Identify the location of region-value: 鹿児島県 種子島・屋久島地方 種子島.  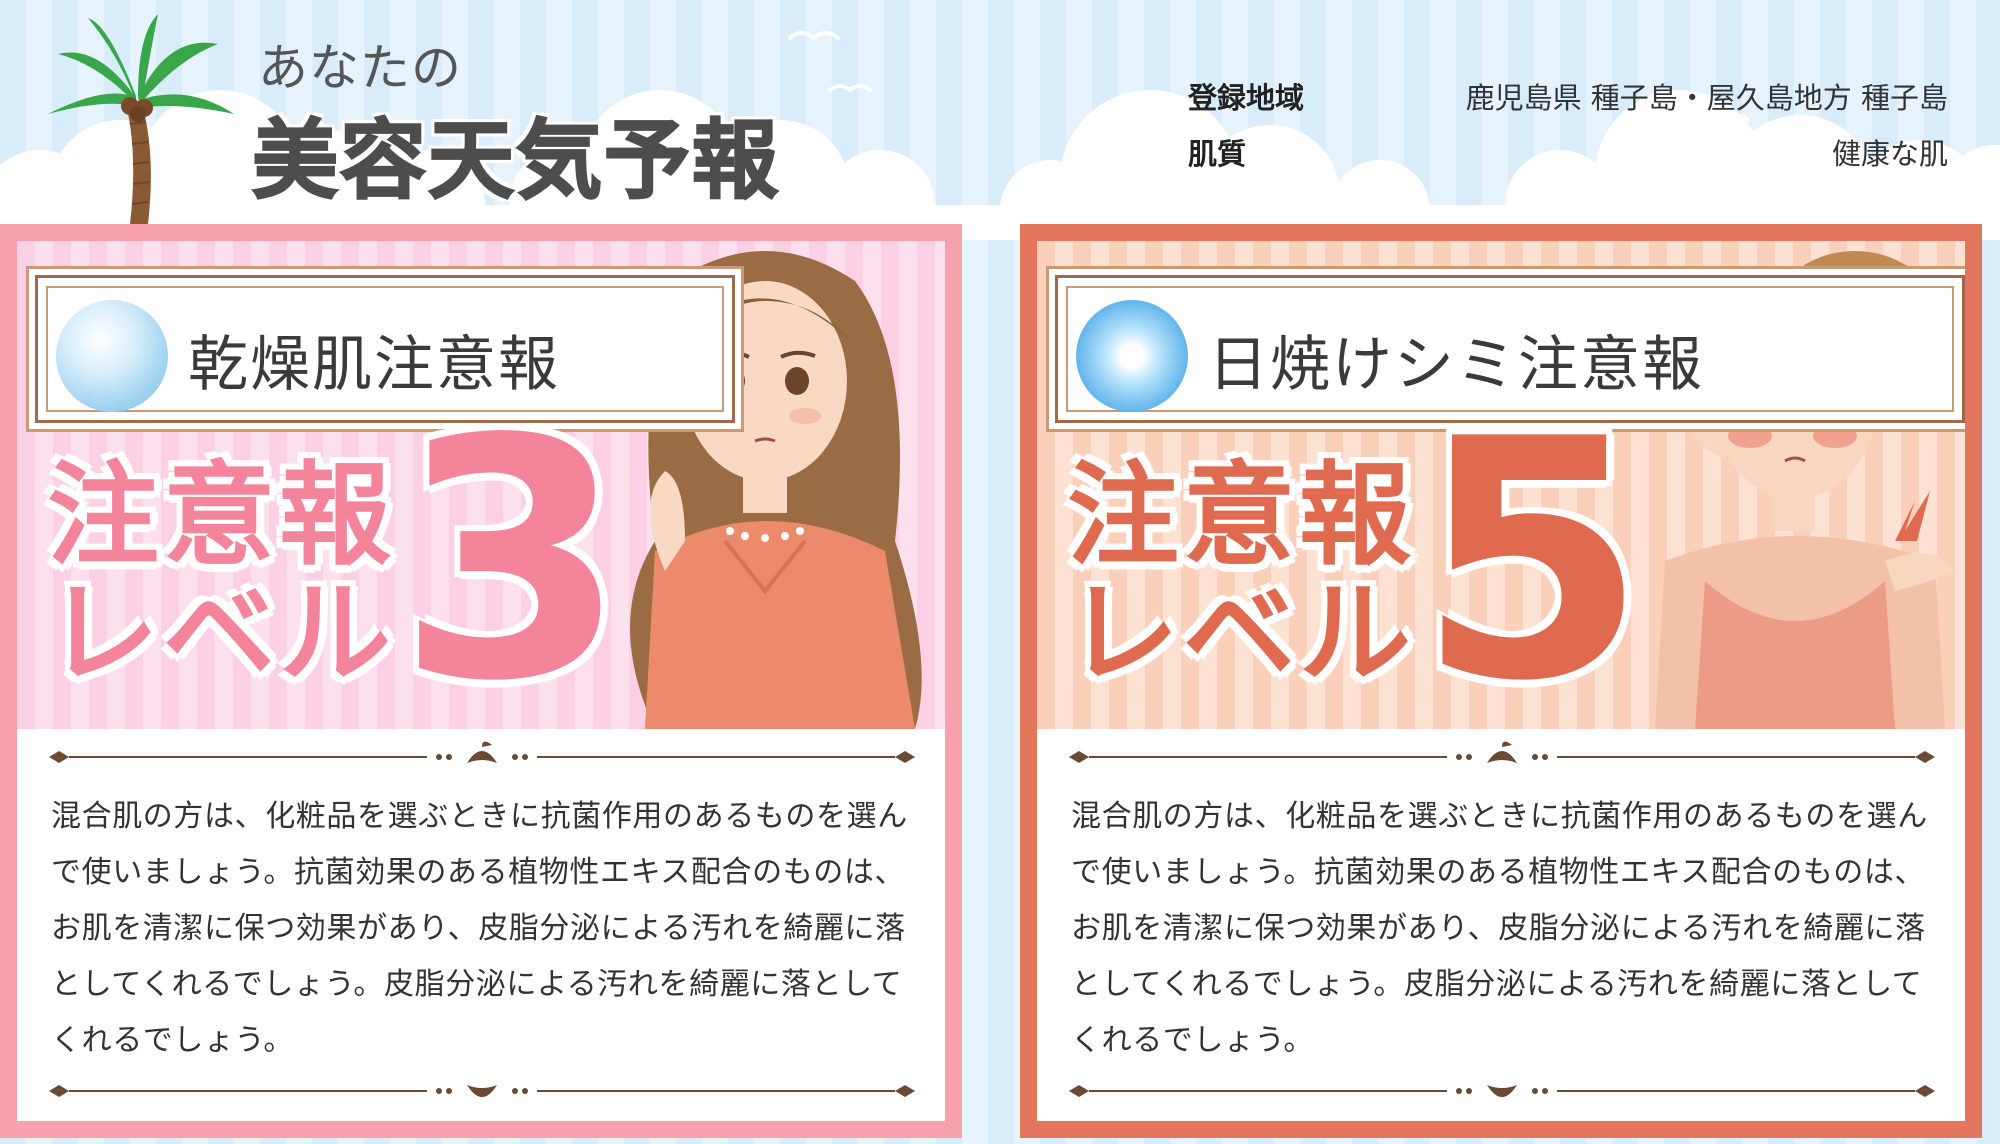
(1706, 98).